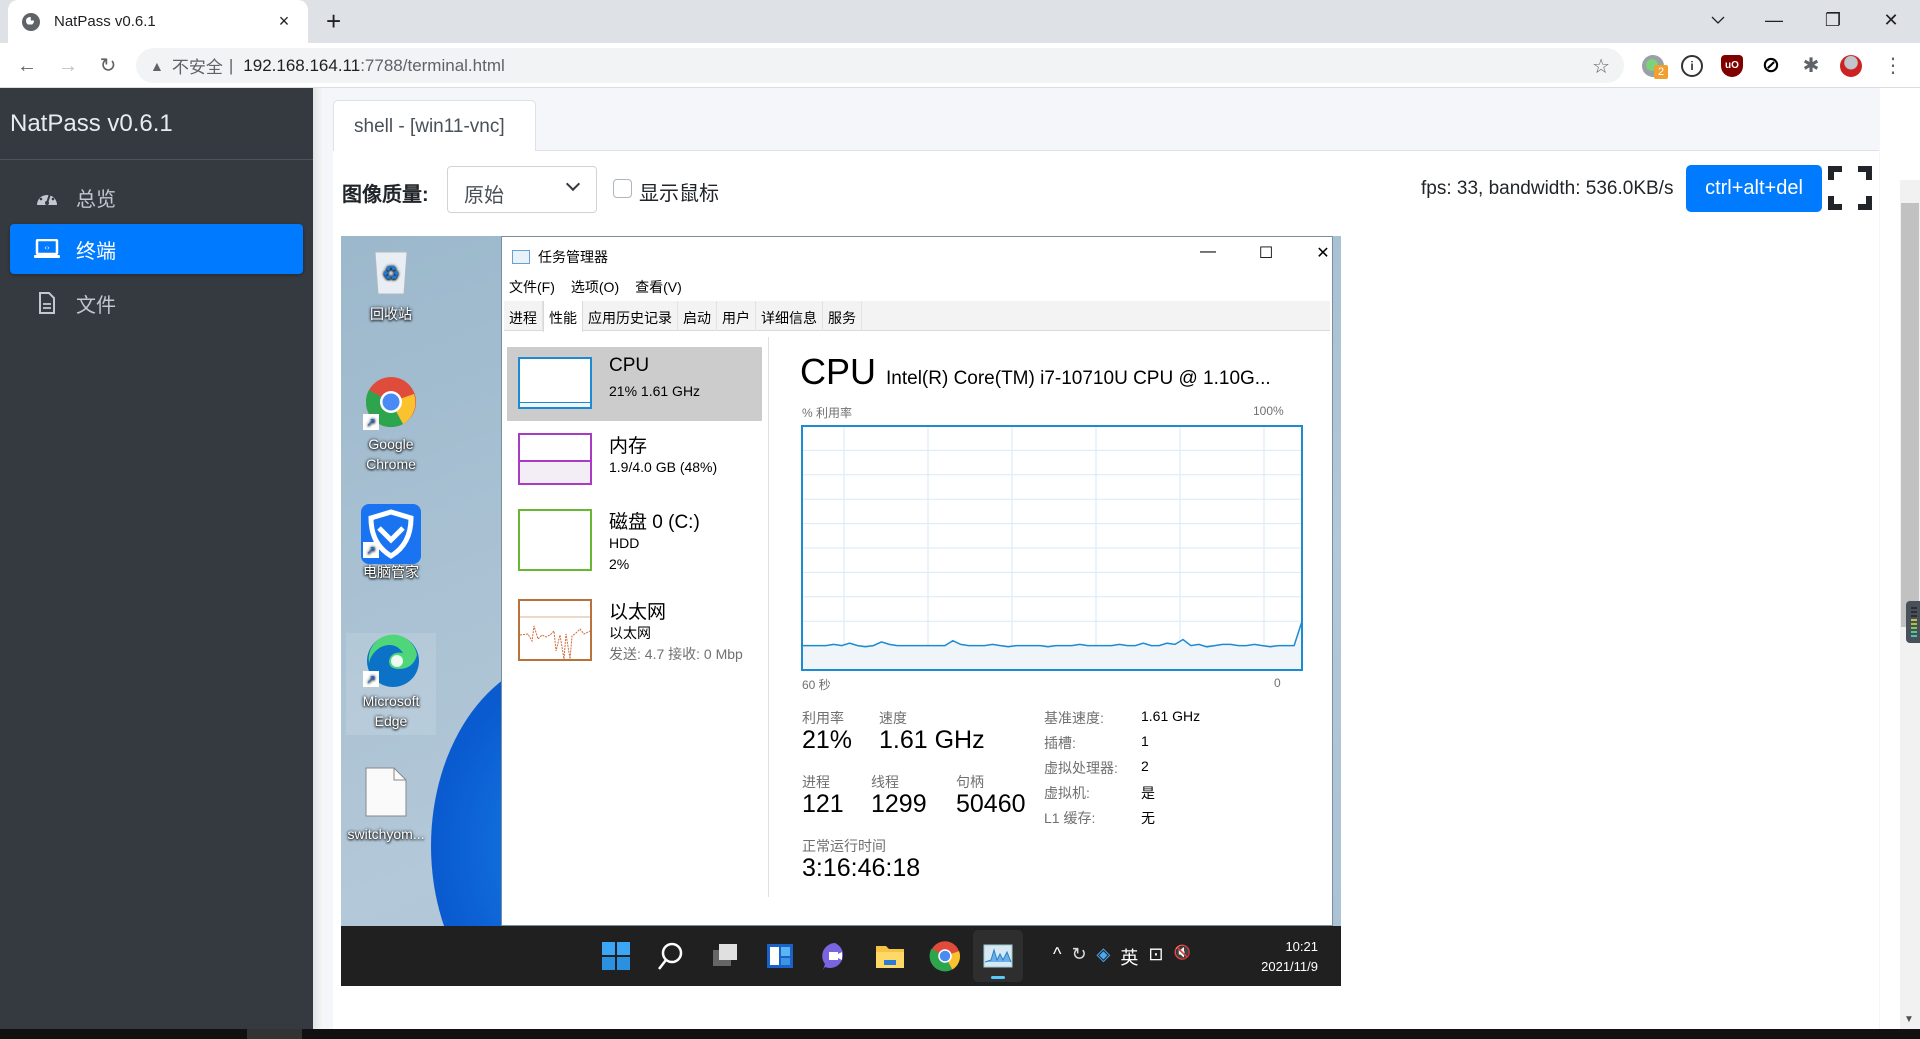  Describe the element at coordinates (391, 684) in the screenshot. I see `desktop-icon-edge: ↗ Microsoft Edge` at that location.